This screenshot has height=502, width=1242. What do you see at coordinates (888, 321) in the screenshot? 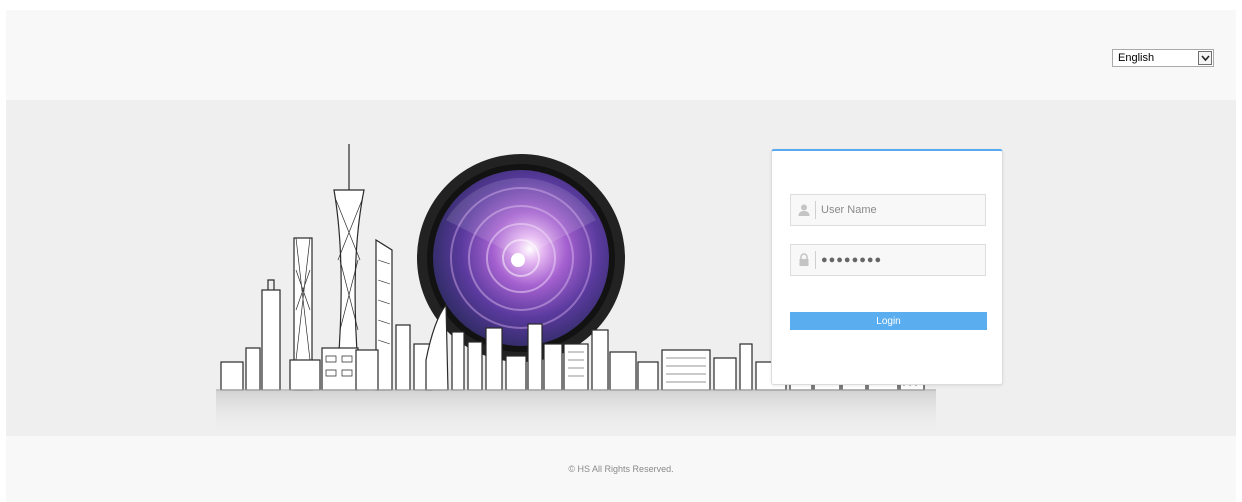
I see `login-button: Login` at bounding box center [888, 321].